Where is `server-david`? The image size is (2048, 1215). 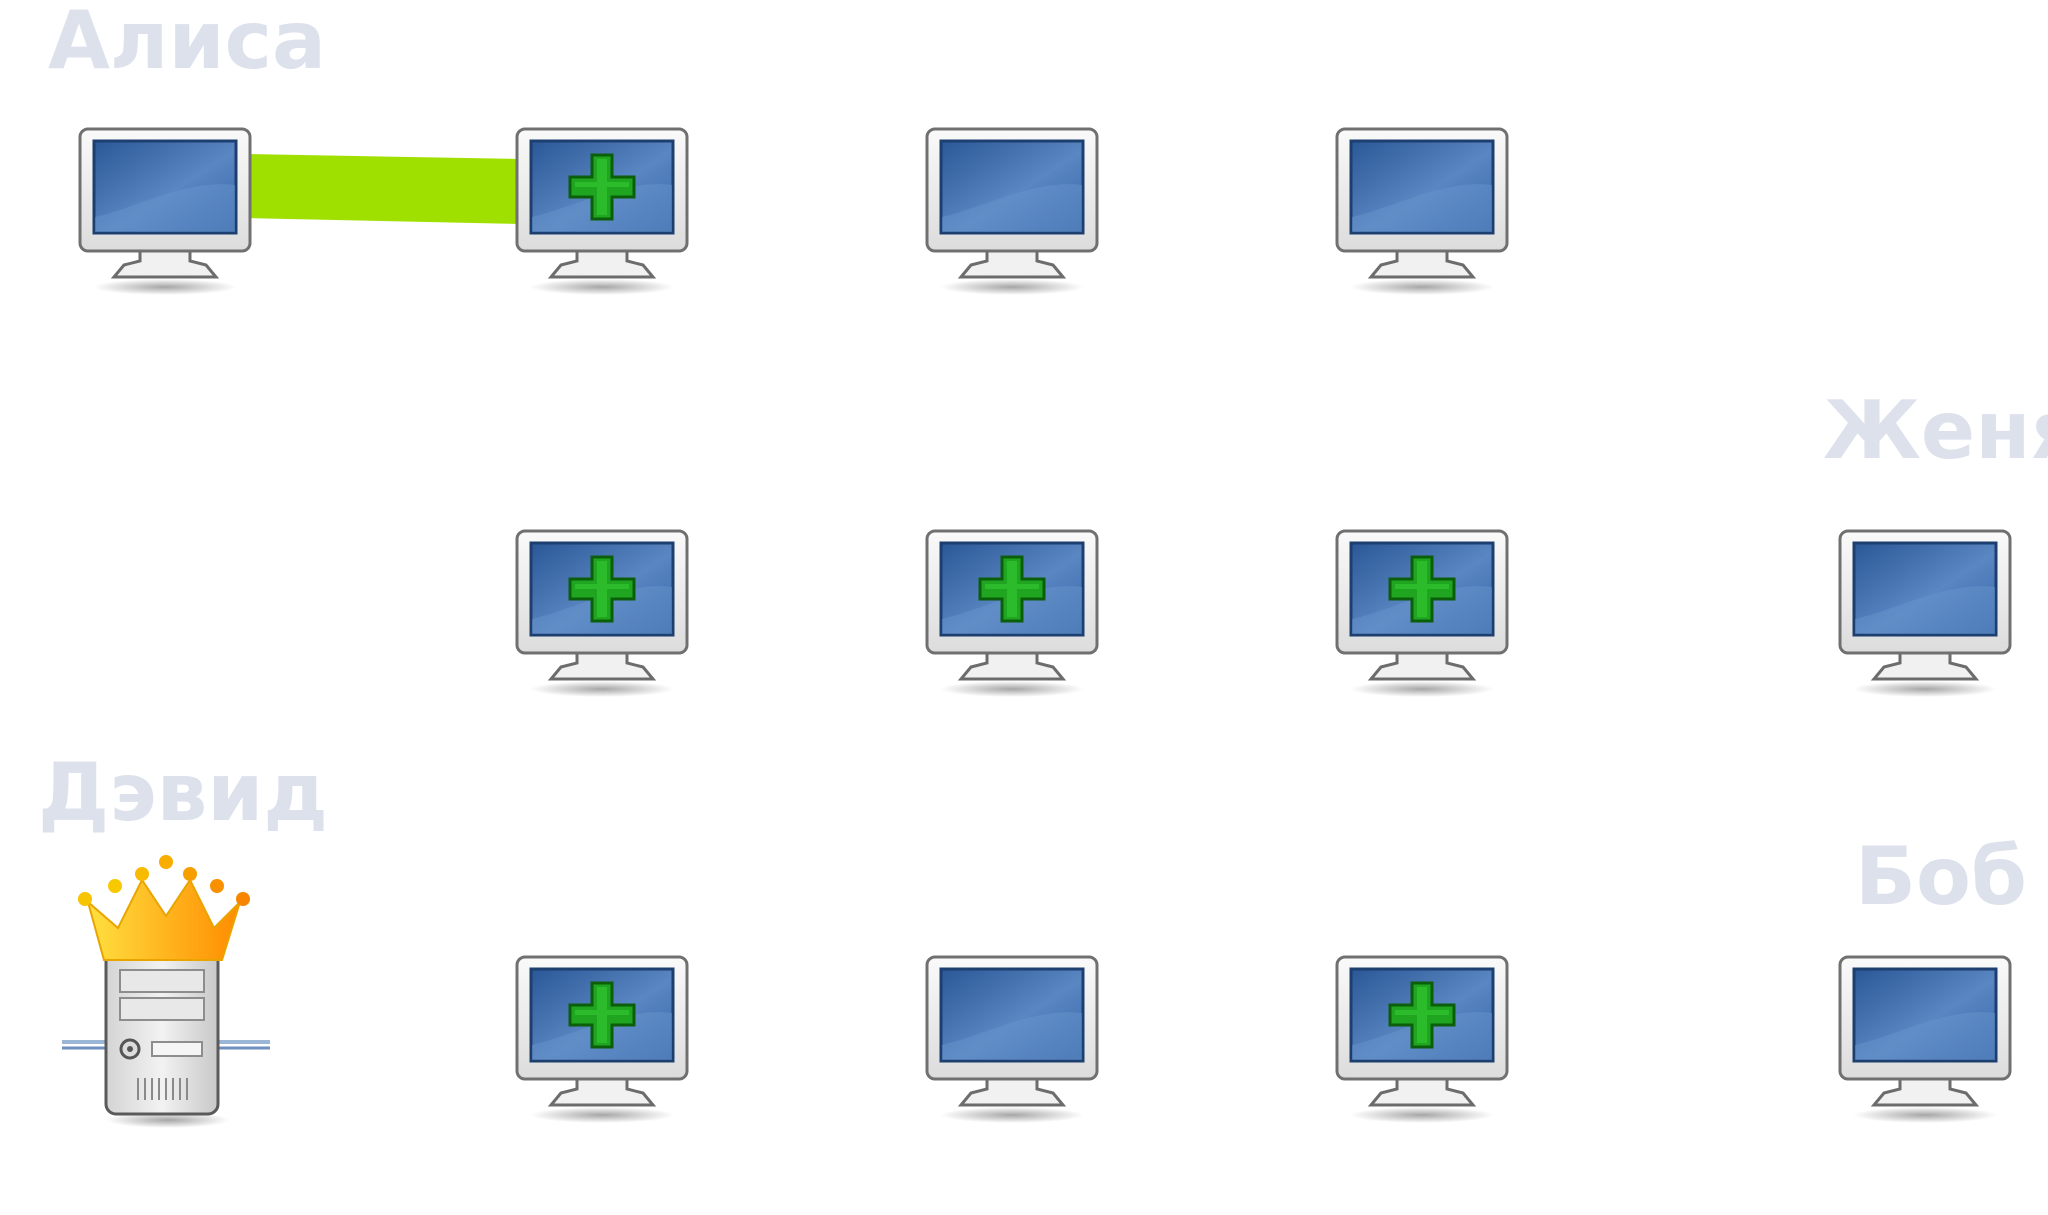
server-david is located at coordinates (166, 990).